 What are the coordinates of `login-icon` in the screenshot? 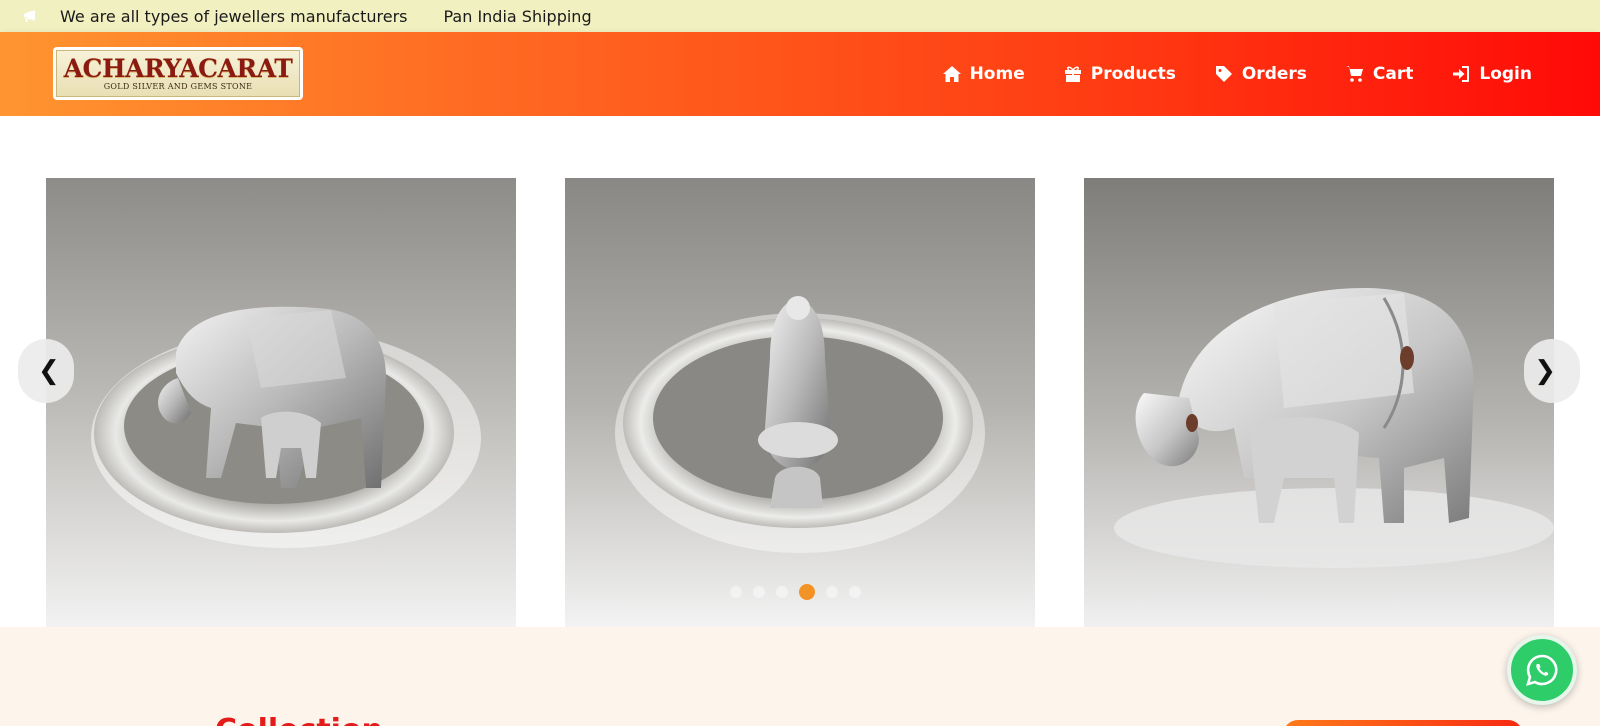 It's located at (1461, 74).